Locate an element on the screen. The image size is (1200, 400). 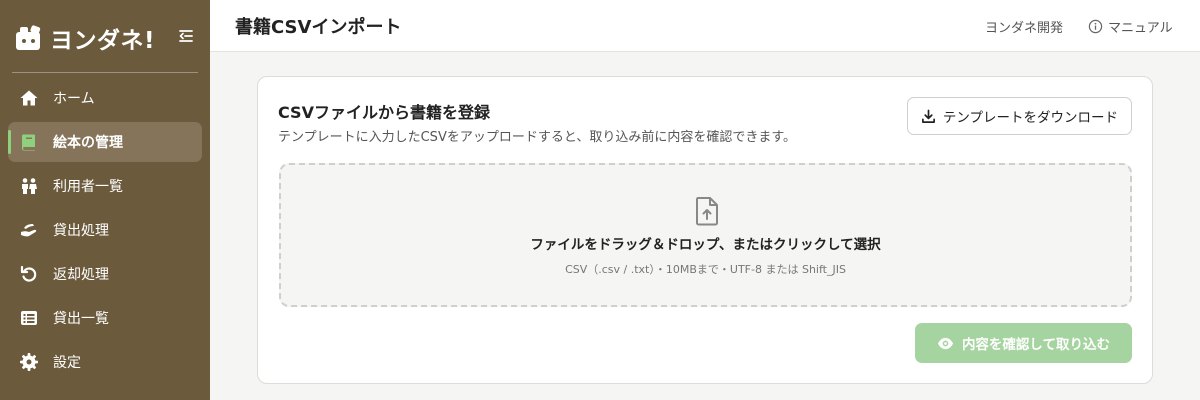
book-icon is located at coordinates (29, 142).